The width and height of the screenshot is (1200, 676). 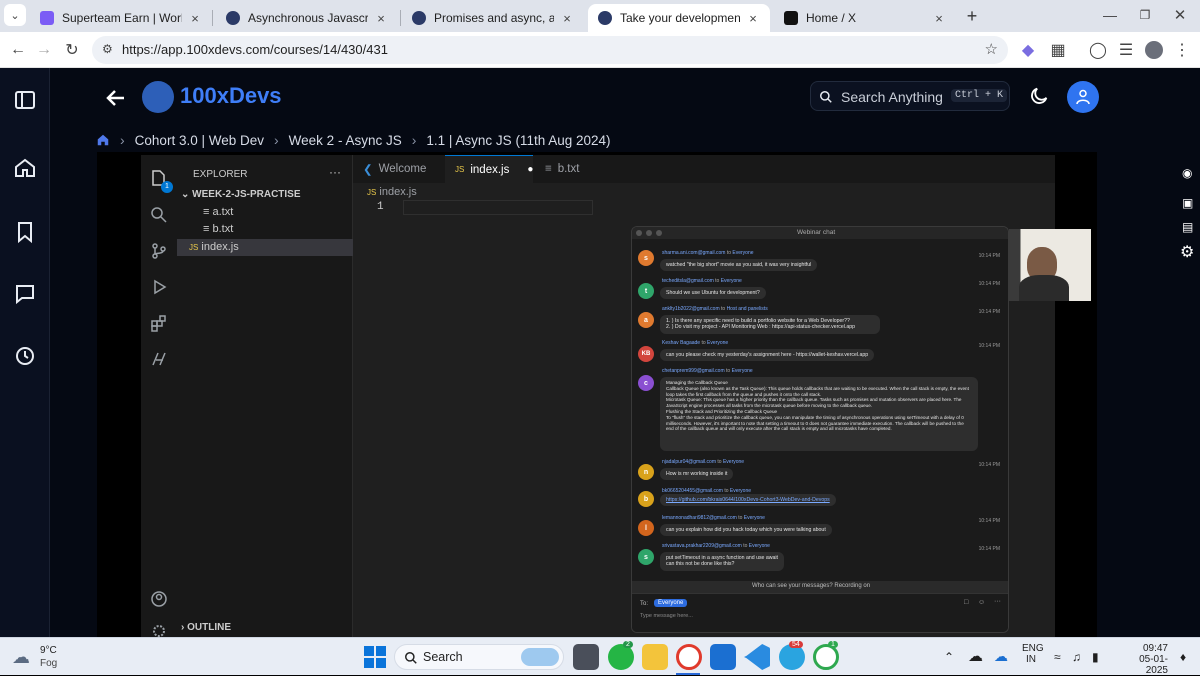 What do you see at coordinates (1187, 203) in the screenshot?
I see `video-icon: ▣` at bounding box center [1187, 203].